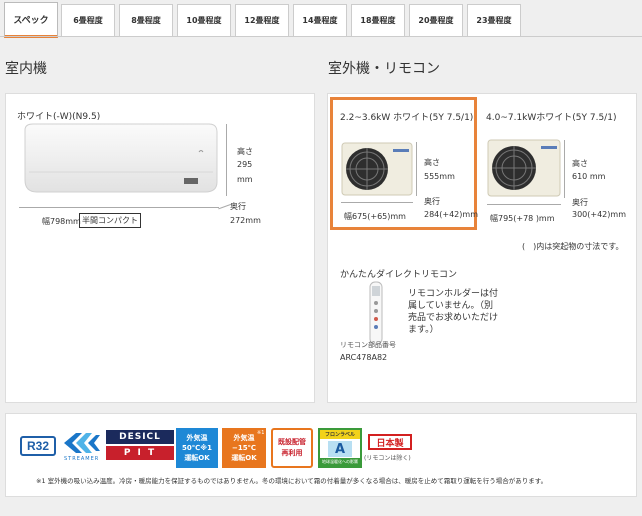 This screenshot has height=516, width=642. What do you see at coordinates (244, 448) in the screenshot?
I see `outdoor-minus15c-line2: −15℃` at bounding box center [244, 448].